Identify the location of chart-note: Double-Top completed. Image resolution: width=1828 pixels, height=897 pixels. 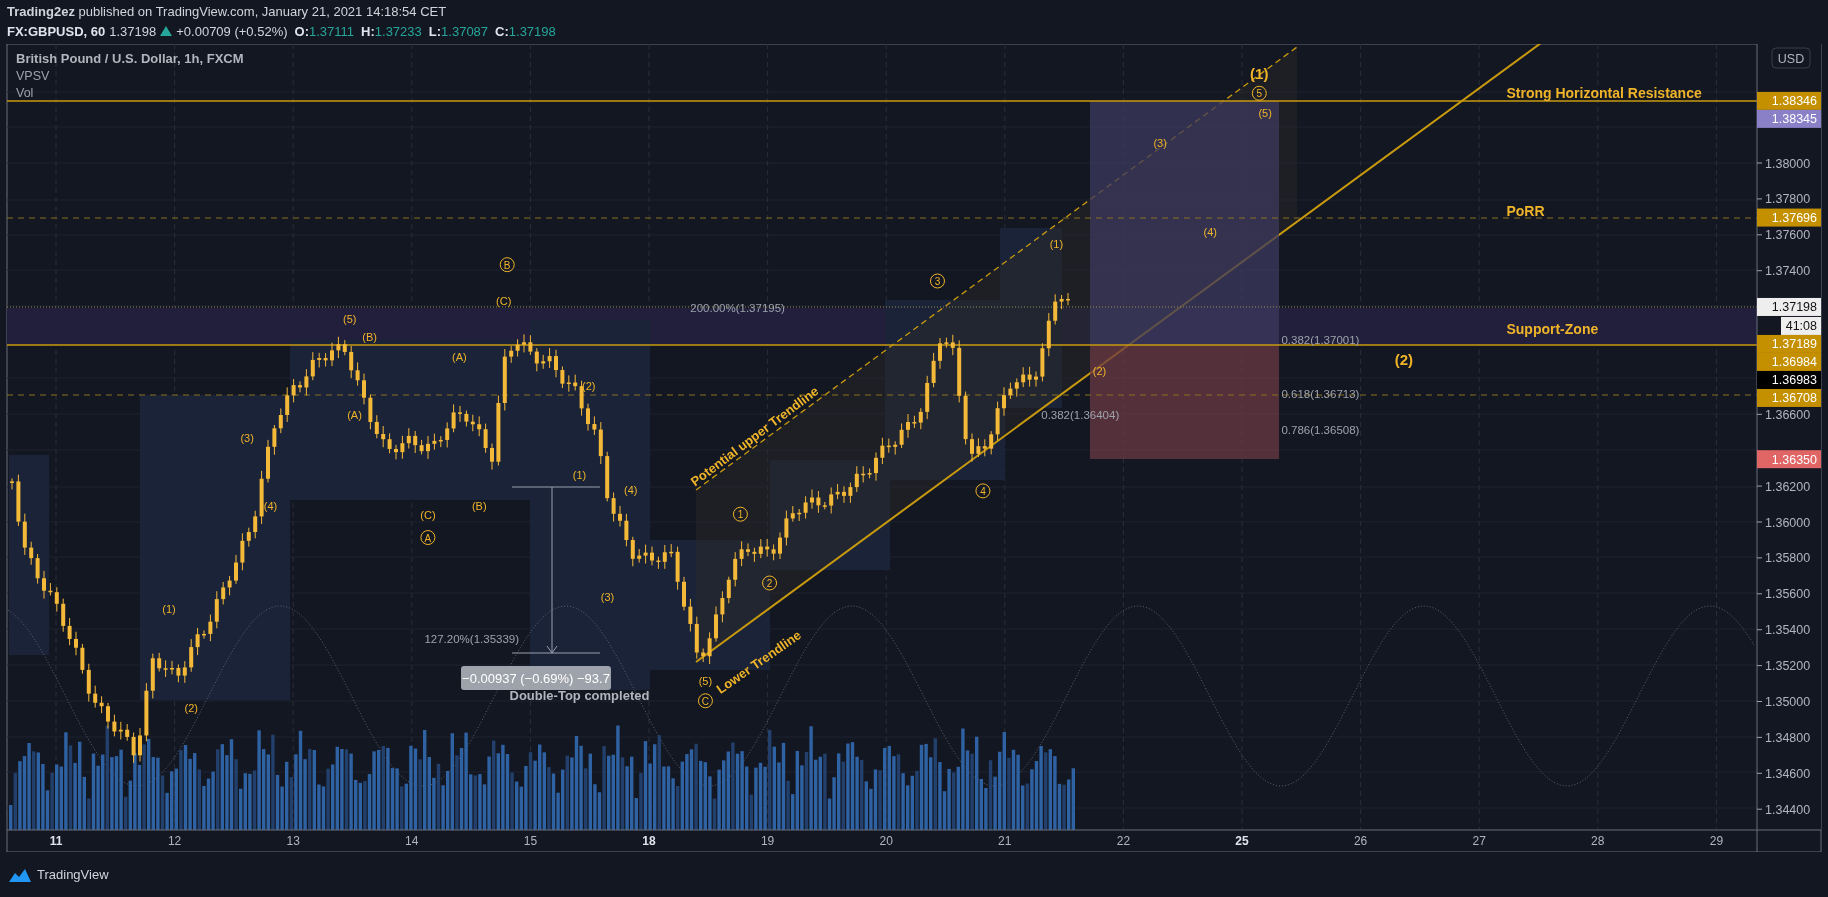
(579, 696).